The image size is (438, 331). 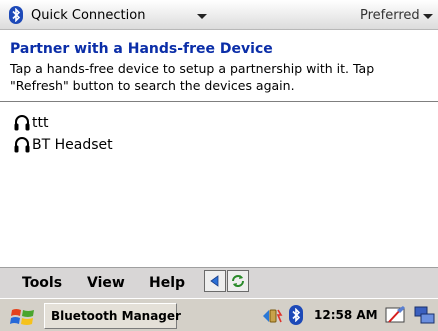 I want to click on taskbar: Bluetooth Manager 12:58 AM, so click(x=219, y=314).